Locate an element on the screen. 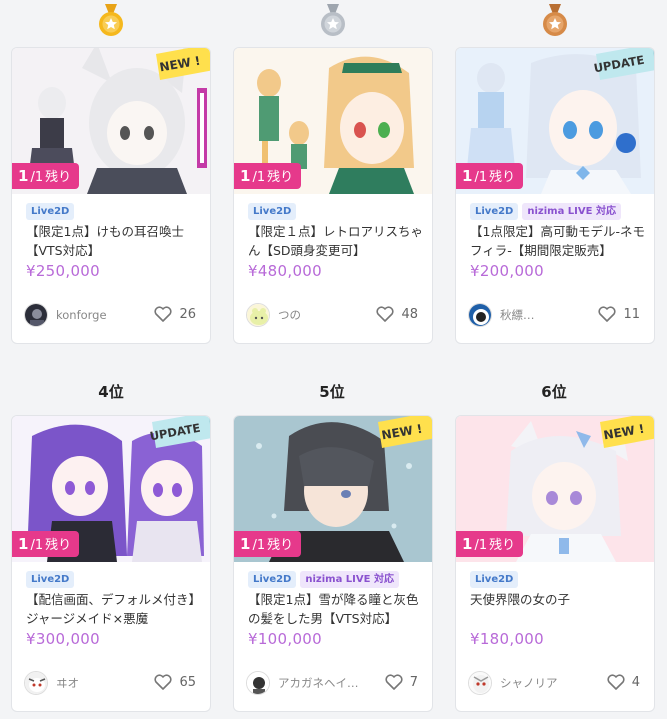  product-title: 【限定1点】雪が降る瞳と灰色の髪をした男【VTS対応】 is located at coordinates (337, 609).